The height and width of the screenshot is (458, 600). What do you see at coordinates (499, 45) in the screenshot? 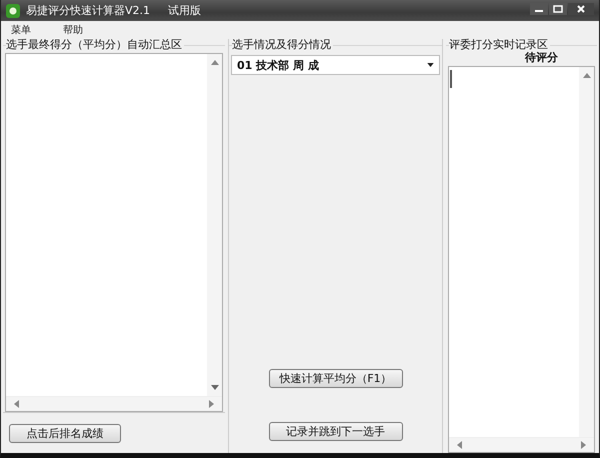
I see `group-title: 评委打分实时记录区` at bounding box center [499, 45].